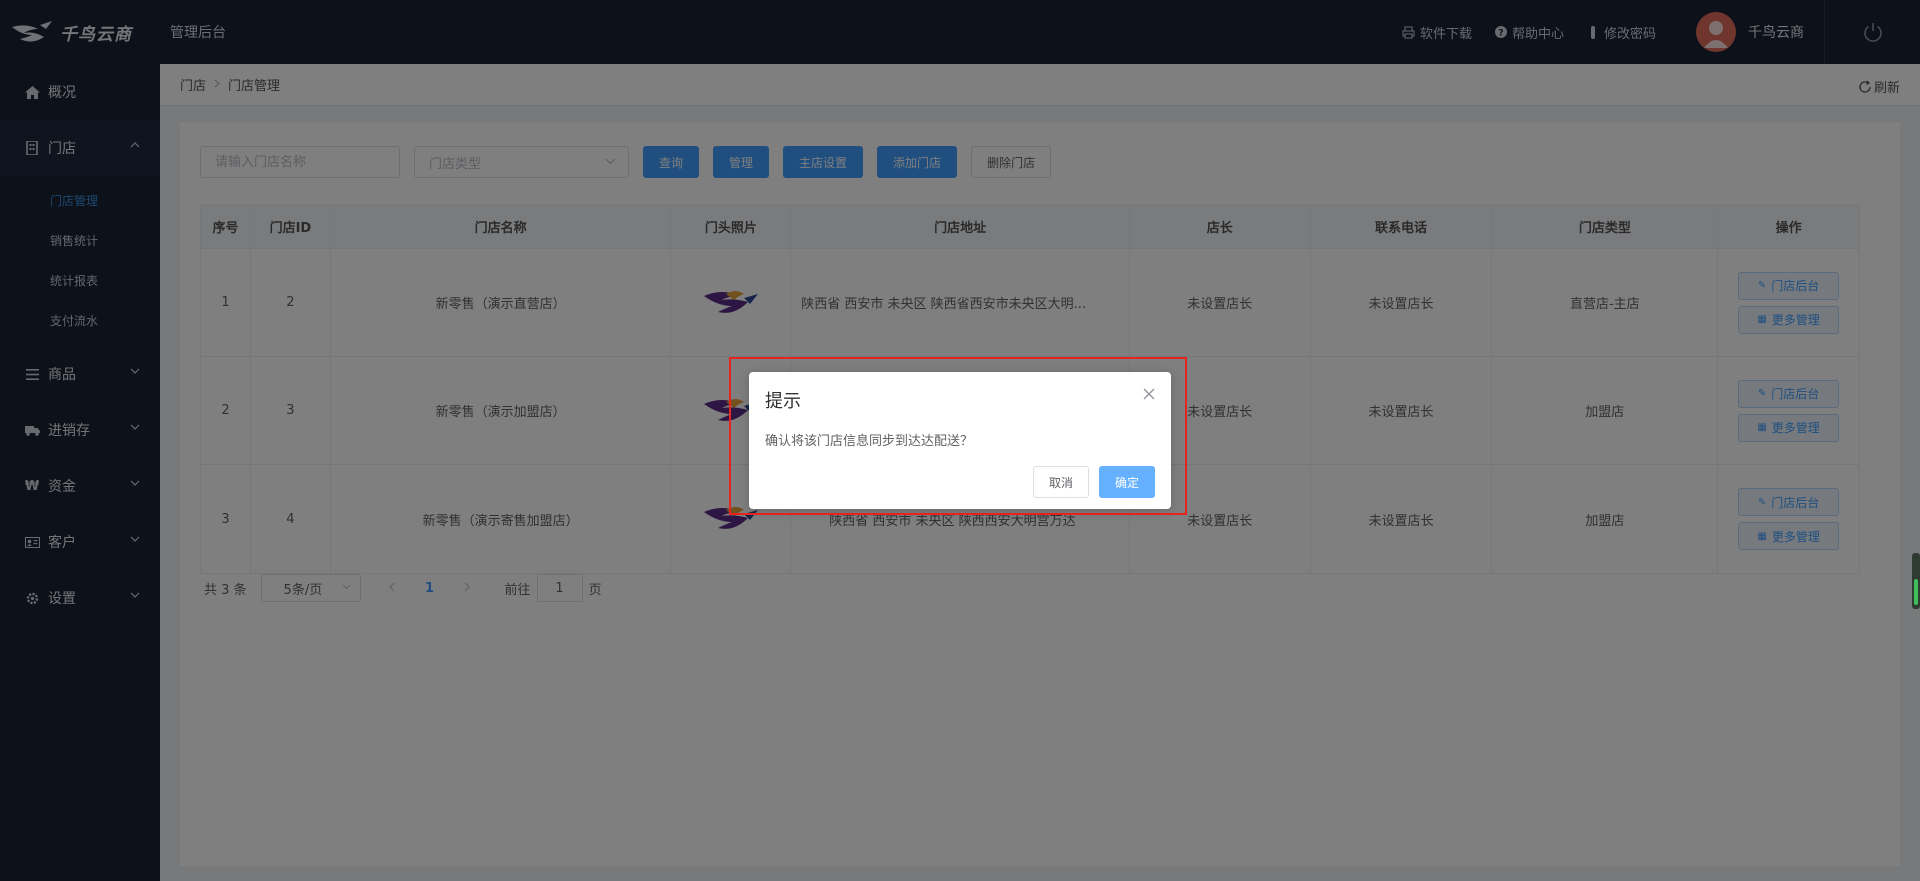 Image resolution: width=1920 pixels, height=881 pixels. I want to click on highlight-box, so click(958, 436).